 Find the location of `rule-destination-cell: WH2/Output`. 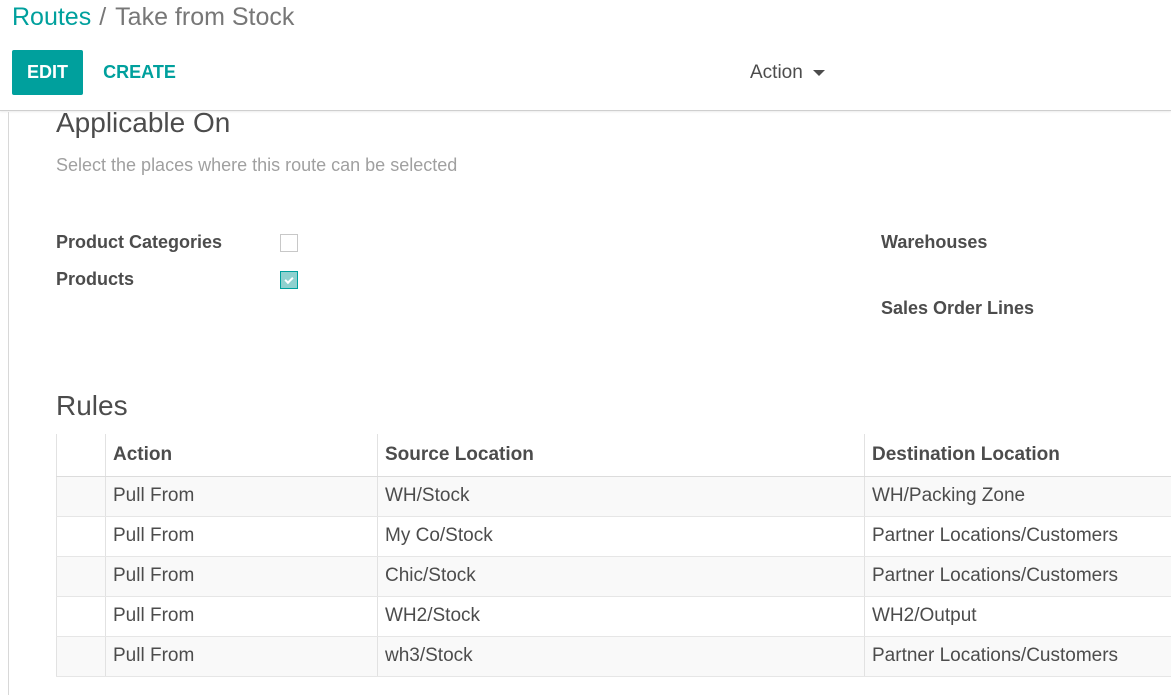

rule-destination-cell: WH2/Output is located at coordinates (1017, 616).